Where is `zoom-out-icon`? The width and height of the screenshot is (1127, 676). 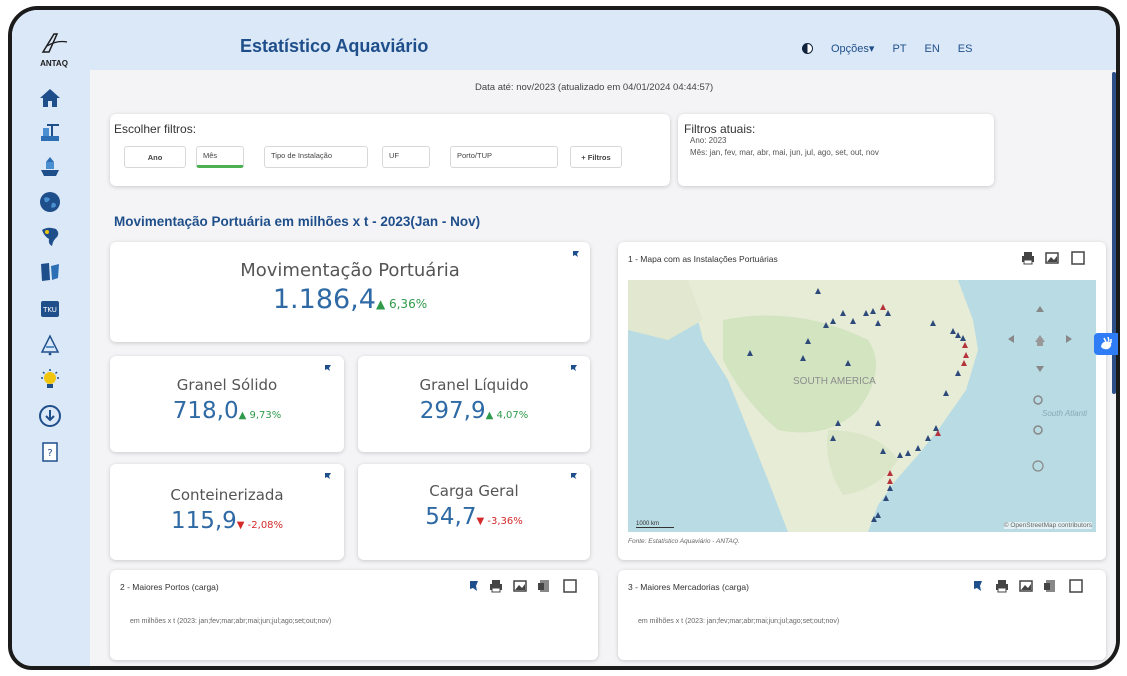
zoom-out-icon is located at coordinates (1038, 430).